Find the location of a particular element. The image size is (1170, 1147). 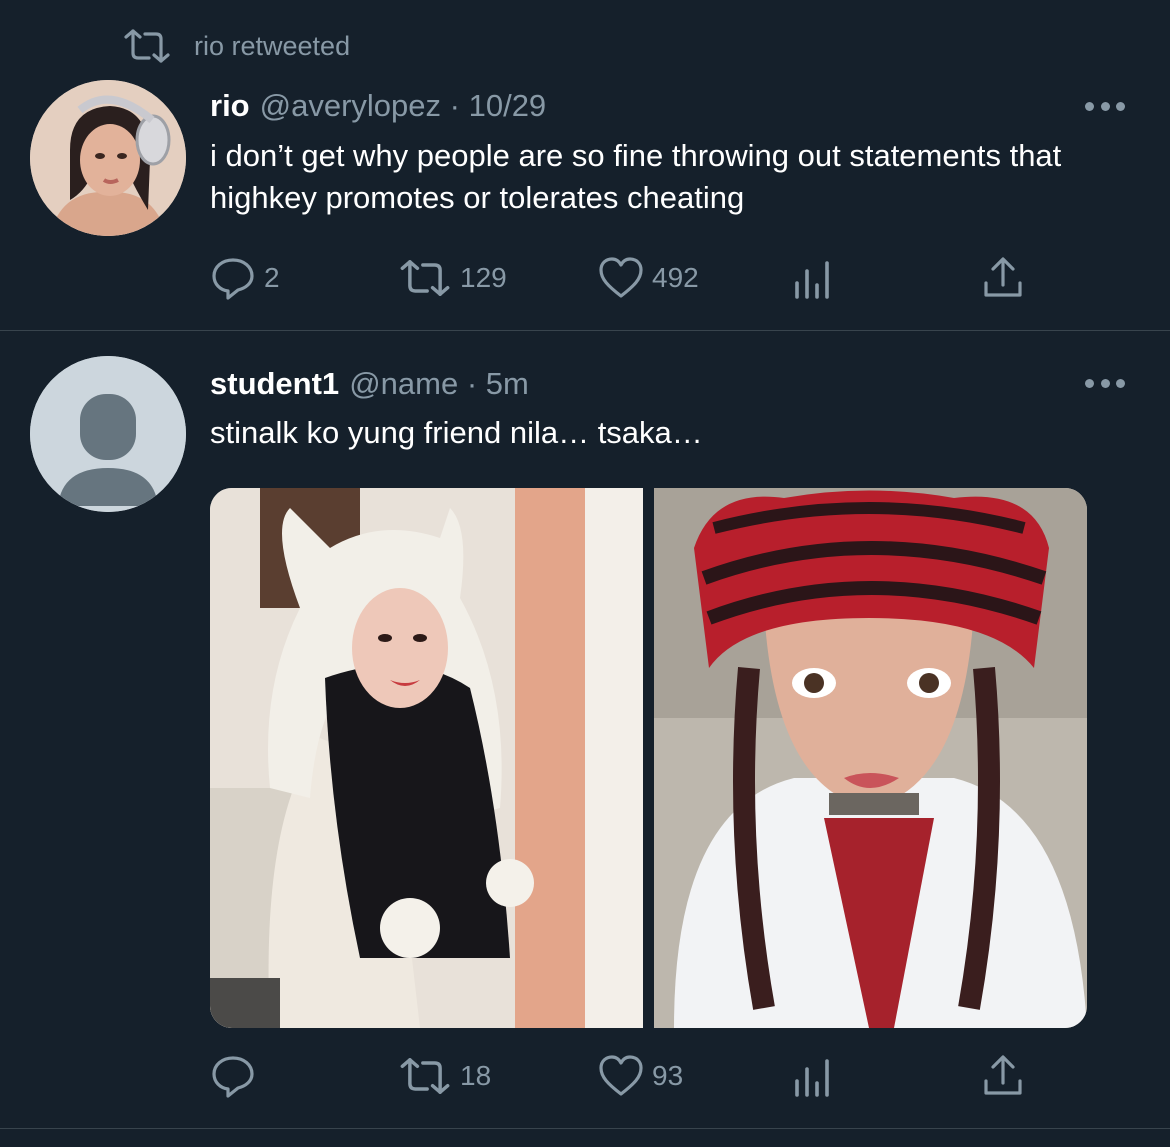

tweet-actions: 18 93 is located at coordinates (625, 1076).